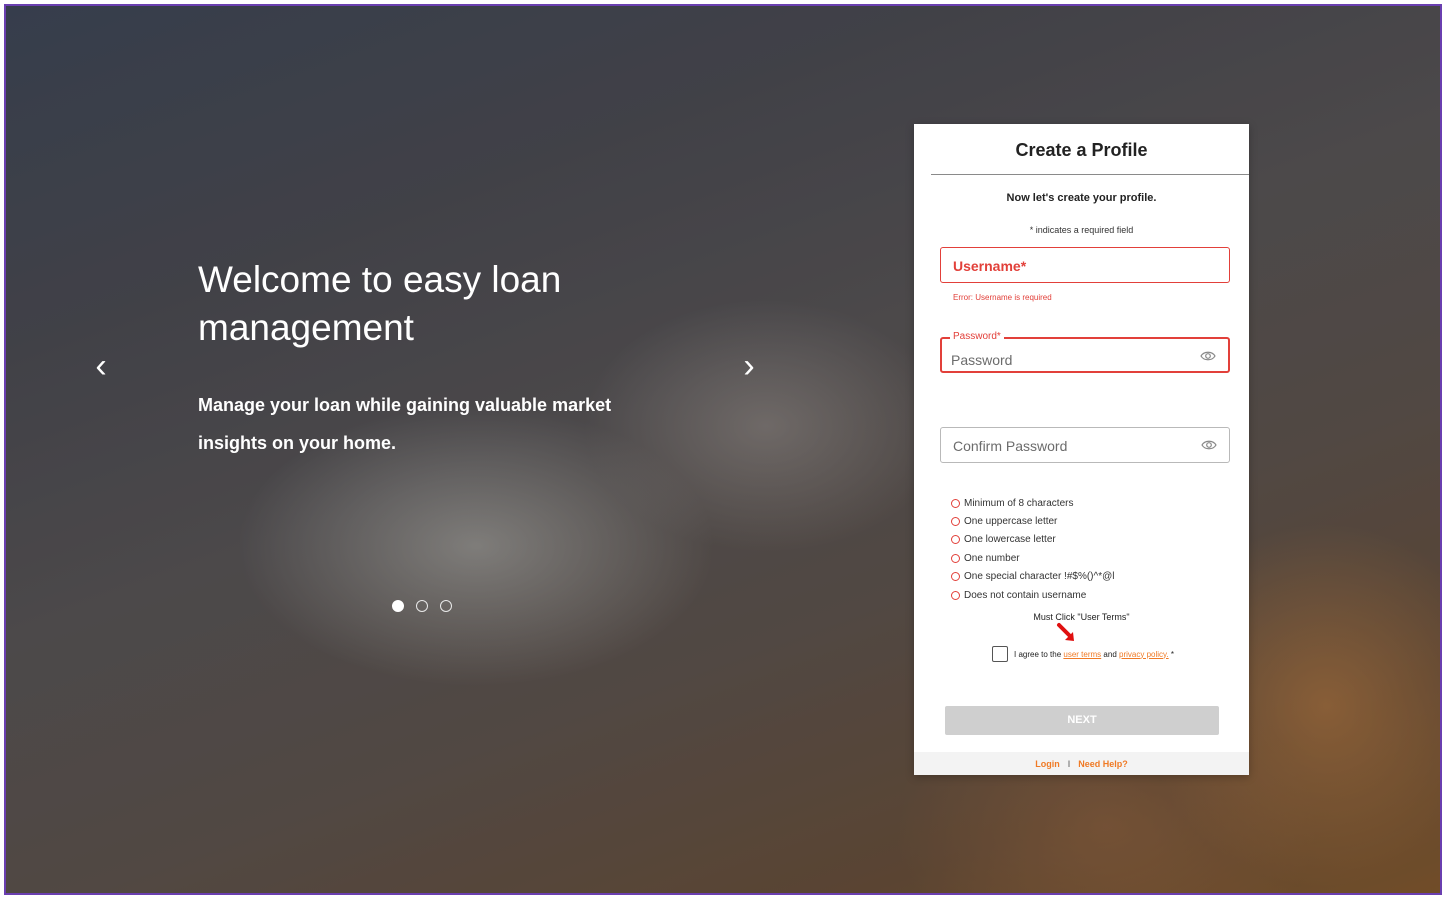 The height and width of the screenshot is (899, 1450). What do you see at coordinates (1065, 632) in the screenshot?
I see `red-arrow-icon` at bounding box center [1065, 632].